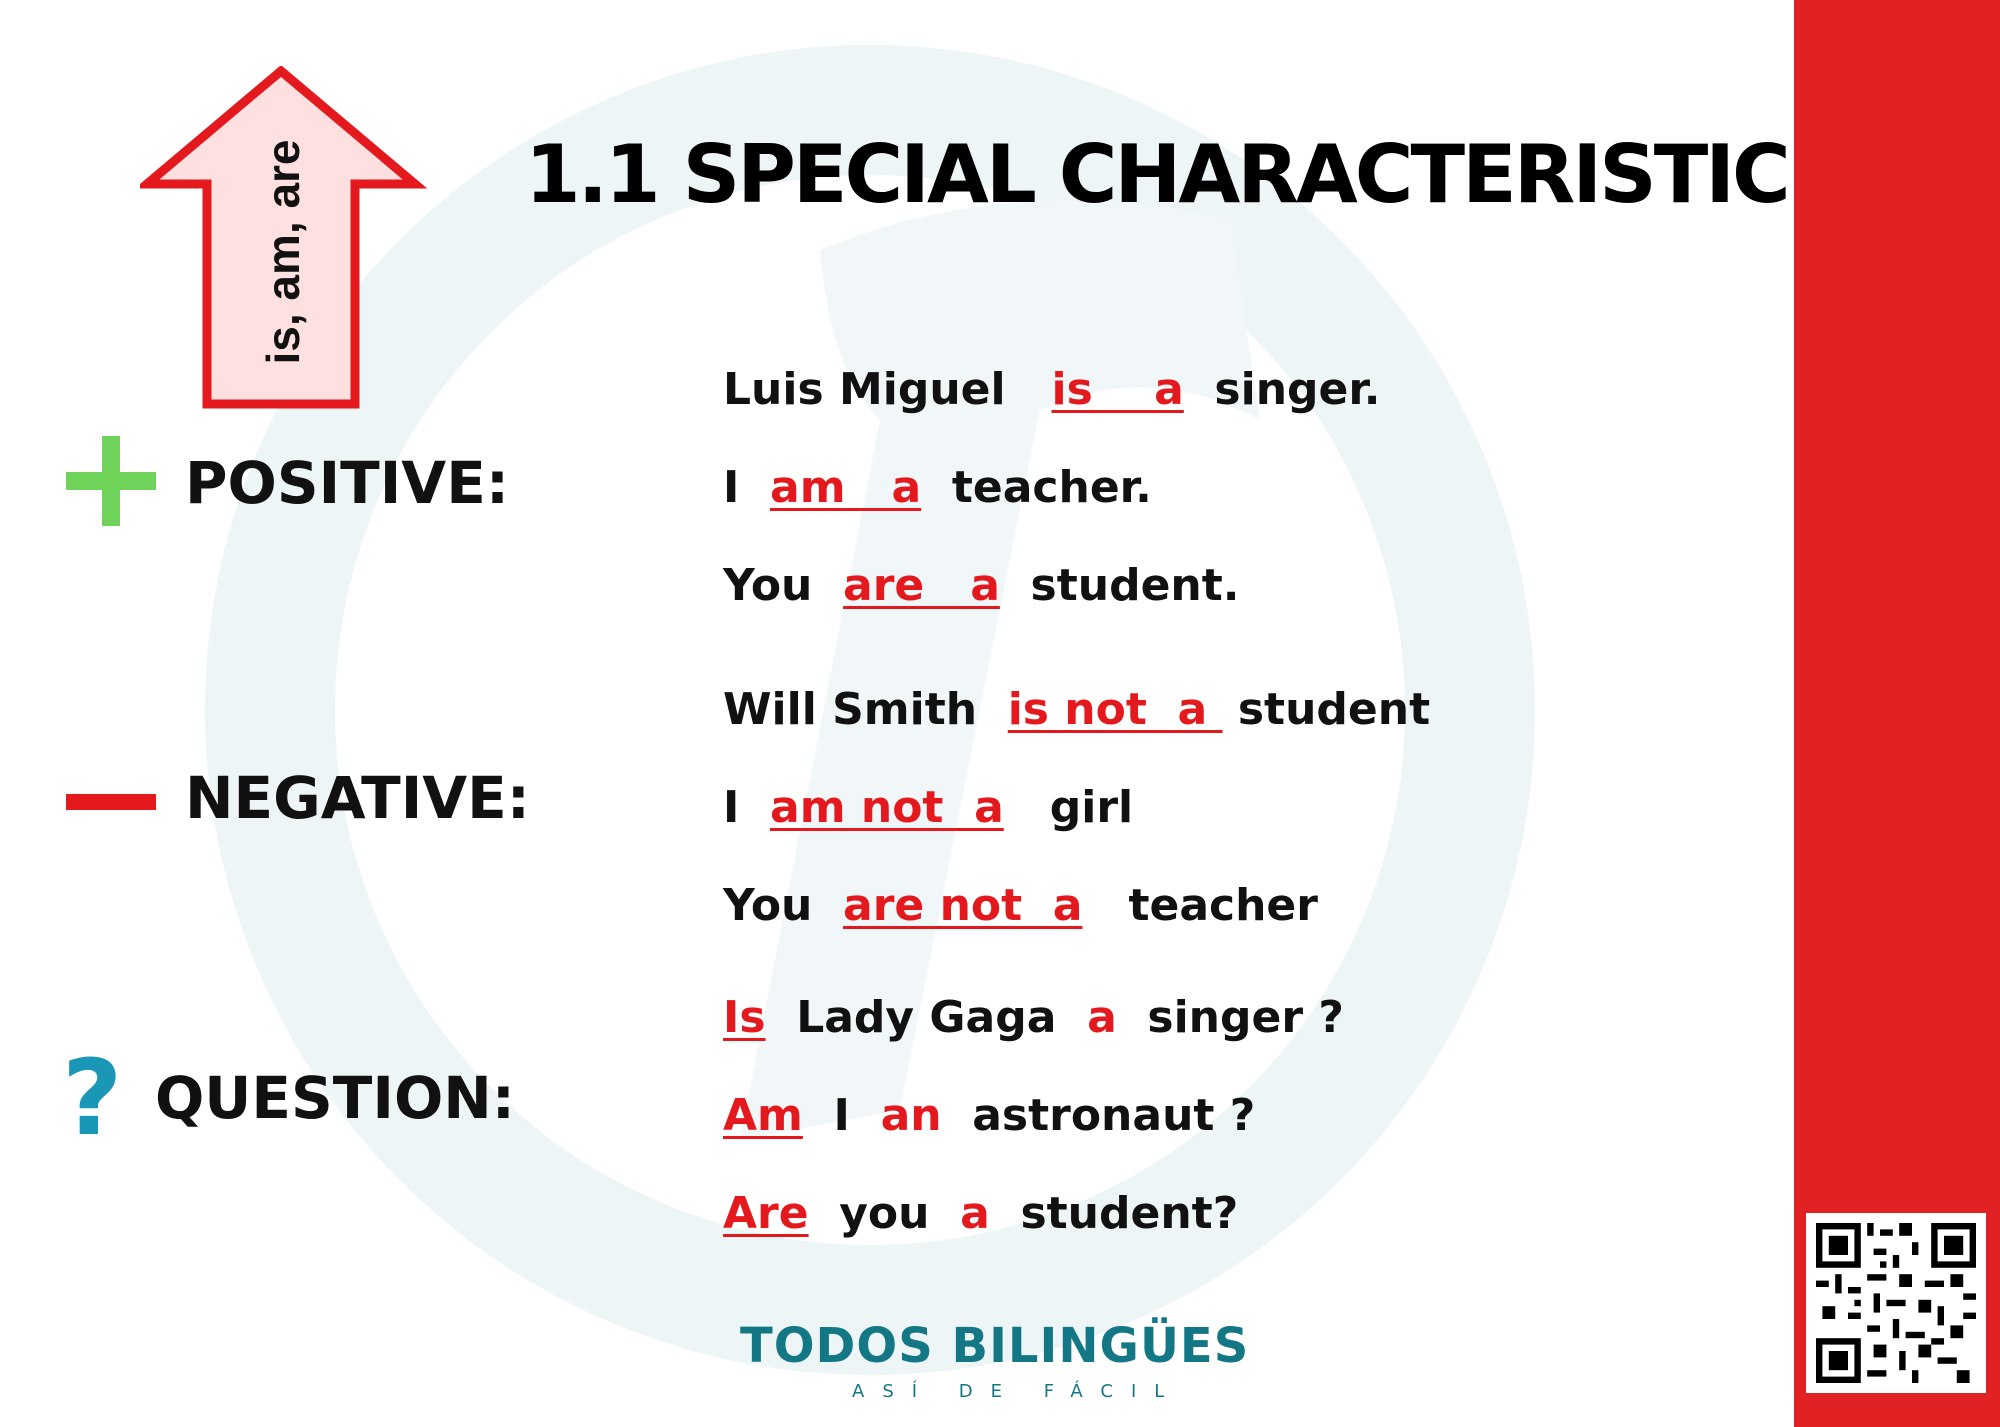  I want to click on verb-blank: is not a, so click(1115, 709).